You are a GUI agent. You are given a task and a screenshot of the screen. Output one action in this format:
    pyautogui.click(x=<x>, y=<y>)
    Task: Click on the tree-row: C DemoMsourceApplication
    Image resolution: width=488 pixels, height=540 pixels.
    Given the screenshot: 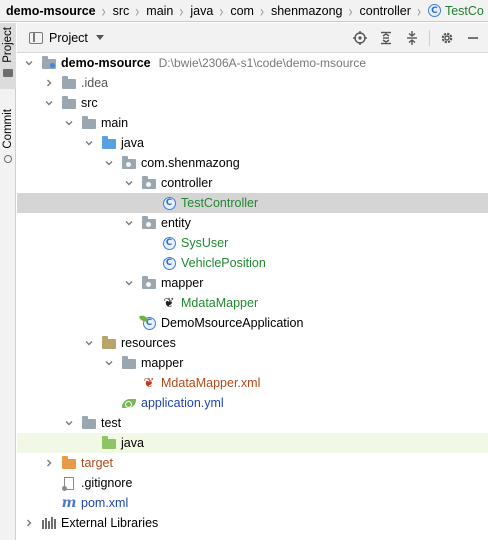 What is the action you would take?
    pyautogui.click(x=252, y=323)
    